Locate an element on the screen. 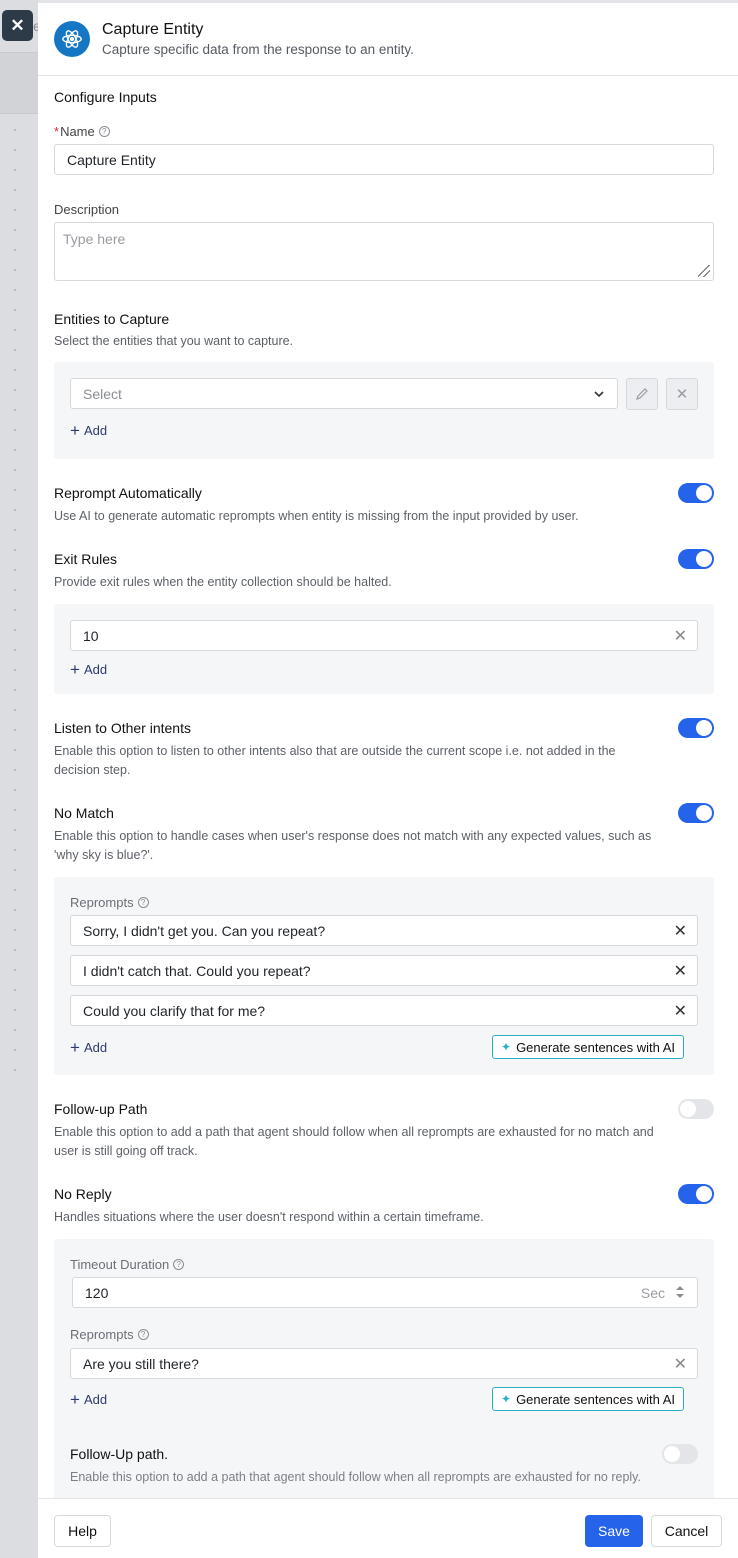 Image resolution: width=738 pixels, height=1558 pixels. name-label: * Name ? is located at coordinates (82, 131).